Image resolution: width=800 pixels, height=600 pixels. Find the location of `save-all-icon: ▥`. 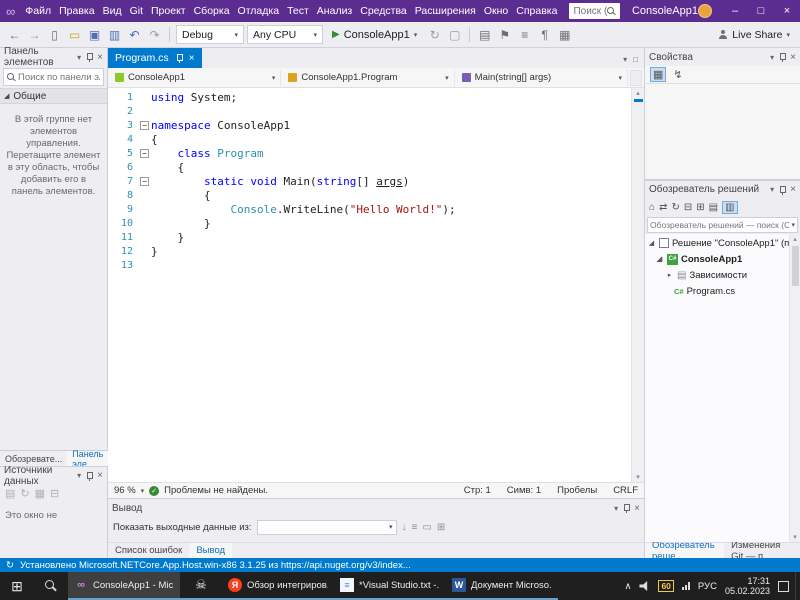

save-all-icon: ▥ is located at coordinates (114, 35).